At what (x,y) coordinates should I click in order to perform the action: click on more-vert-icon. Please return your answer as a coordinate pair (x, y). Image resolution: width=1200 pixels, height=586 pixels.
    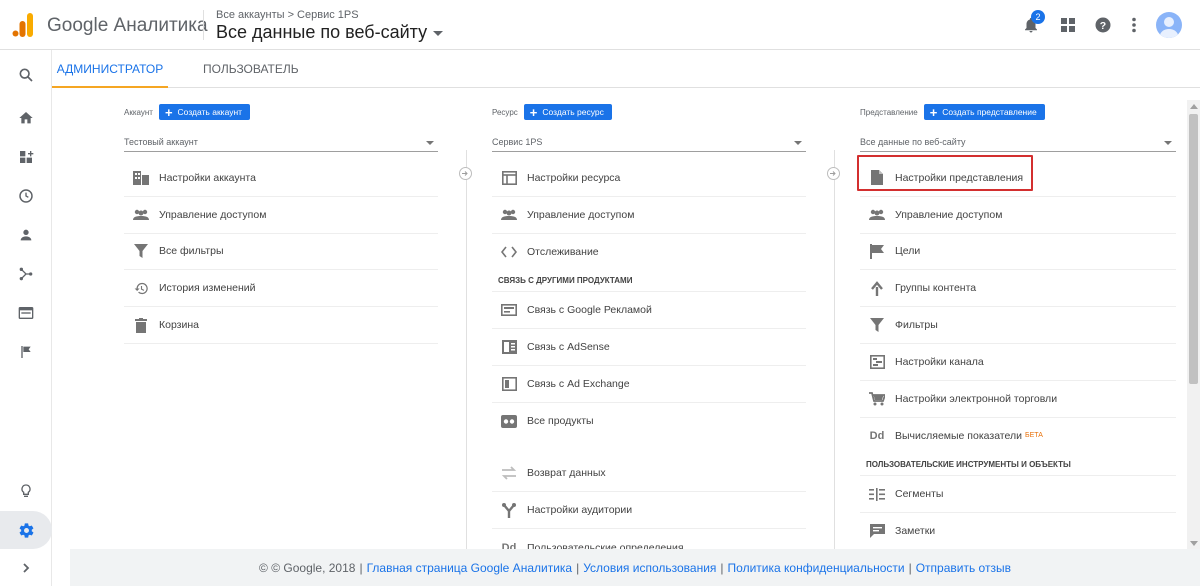
    Looking at the image, I should click on (1134, 25).